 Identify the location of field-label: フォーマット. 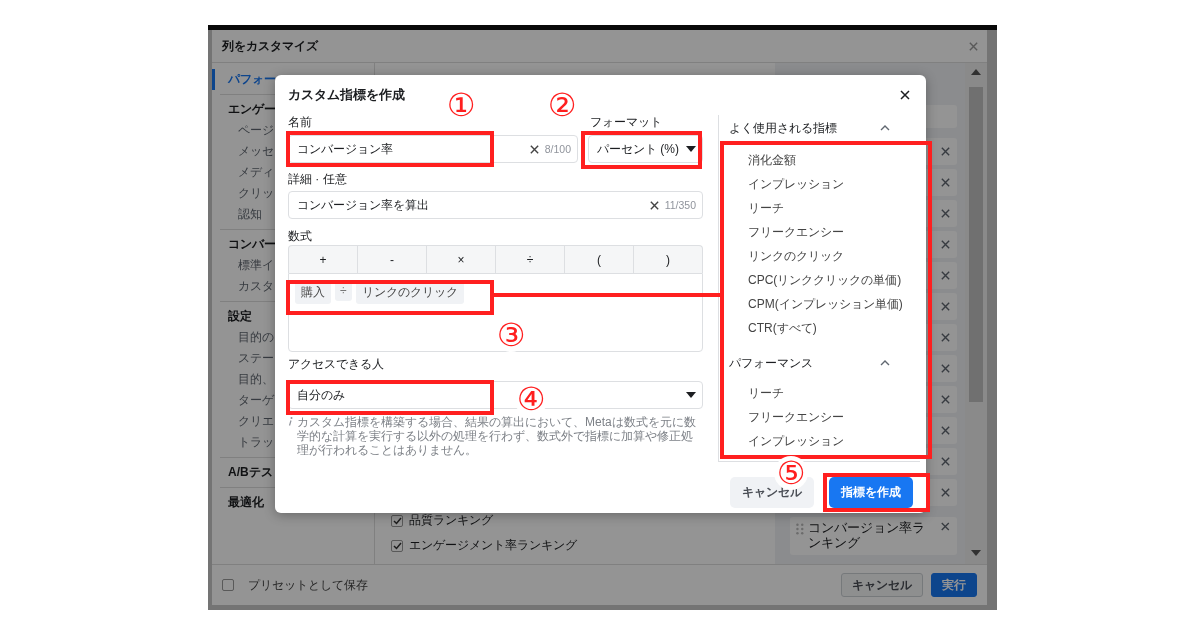
(626, 122).